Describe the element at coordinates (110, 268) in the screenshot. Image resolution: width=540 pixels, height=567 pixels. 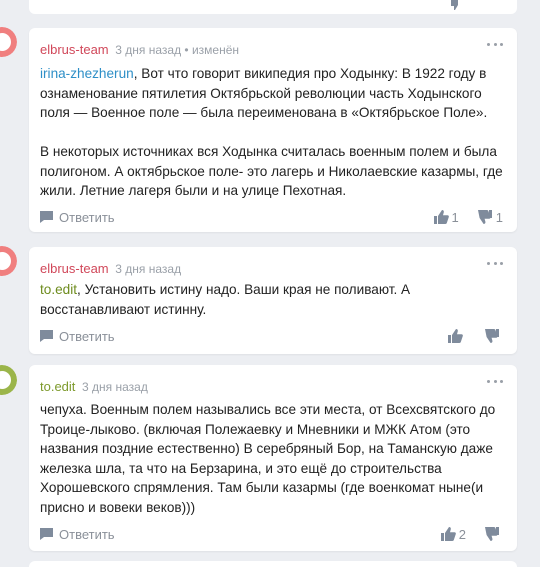
I see `comment-header: elbrus-team 3 дня назад` at that location.